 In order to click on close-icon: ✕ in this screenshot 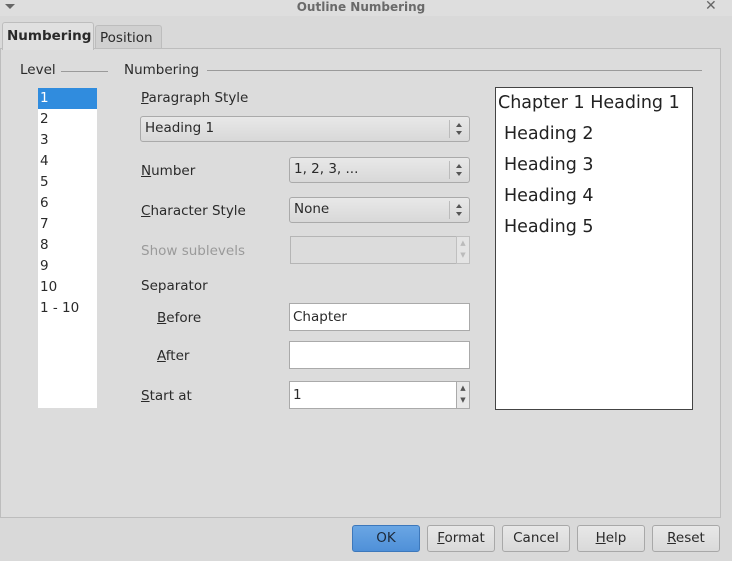, I will do `click(711, 7)`.